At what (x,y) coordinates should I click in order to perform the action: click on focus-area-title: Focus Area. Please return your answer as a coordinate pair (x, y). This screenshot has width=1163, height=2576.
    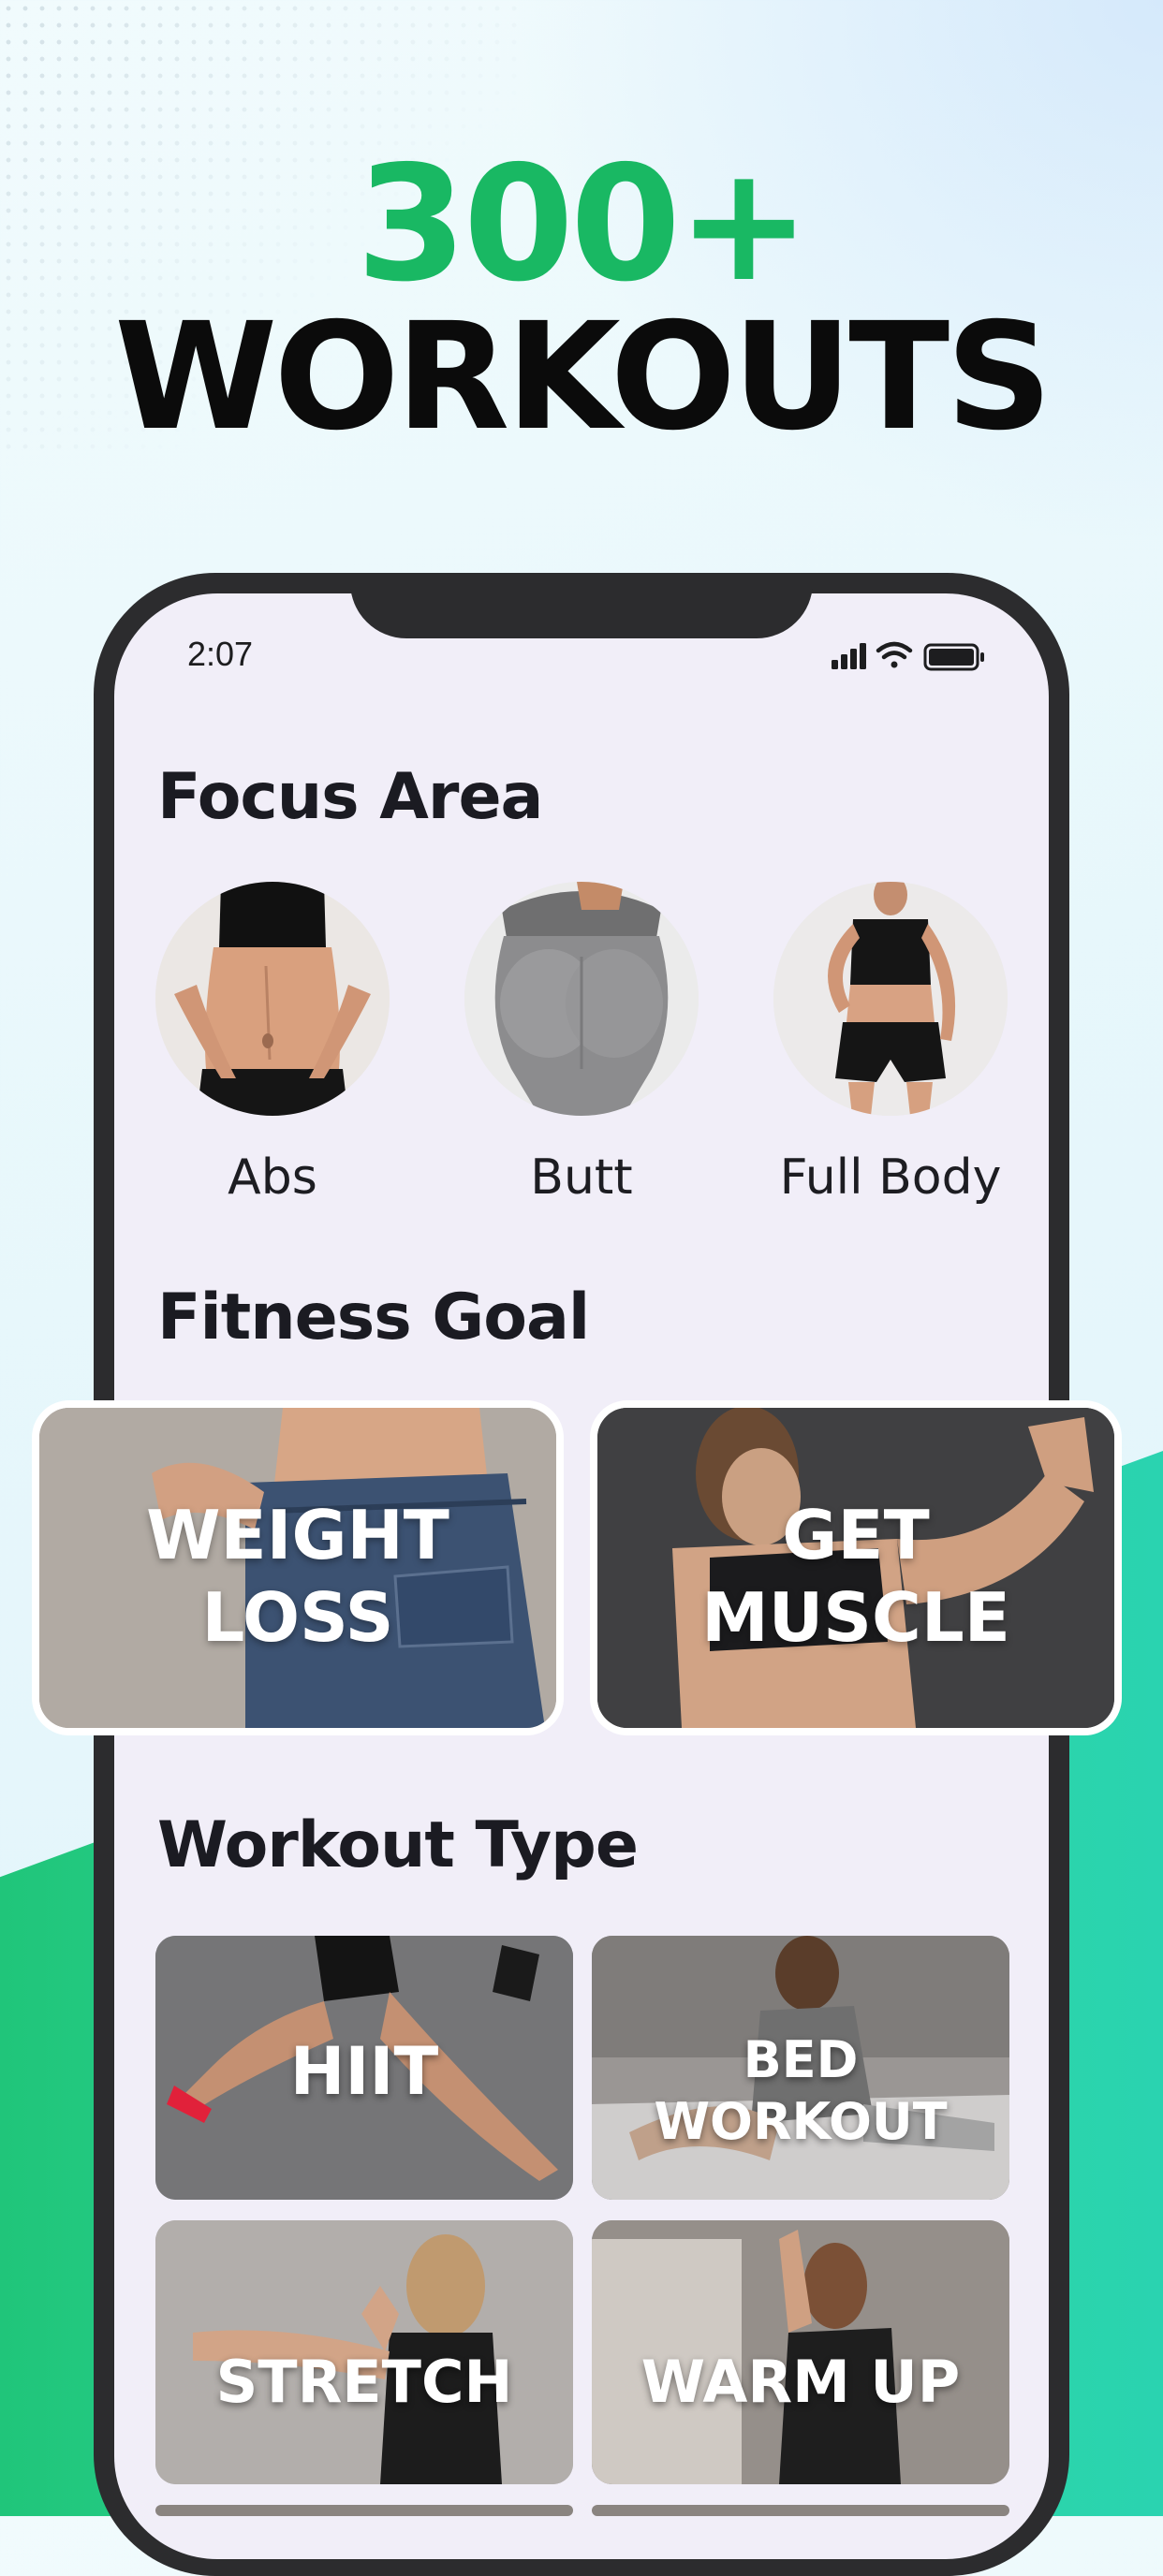
    Looking at the image, I should click on (350, 797).